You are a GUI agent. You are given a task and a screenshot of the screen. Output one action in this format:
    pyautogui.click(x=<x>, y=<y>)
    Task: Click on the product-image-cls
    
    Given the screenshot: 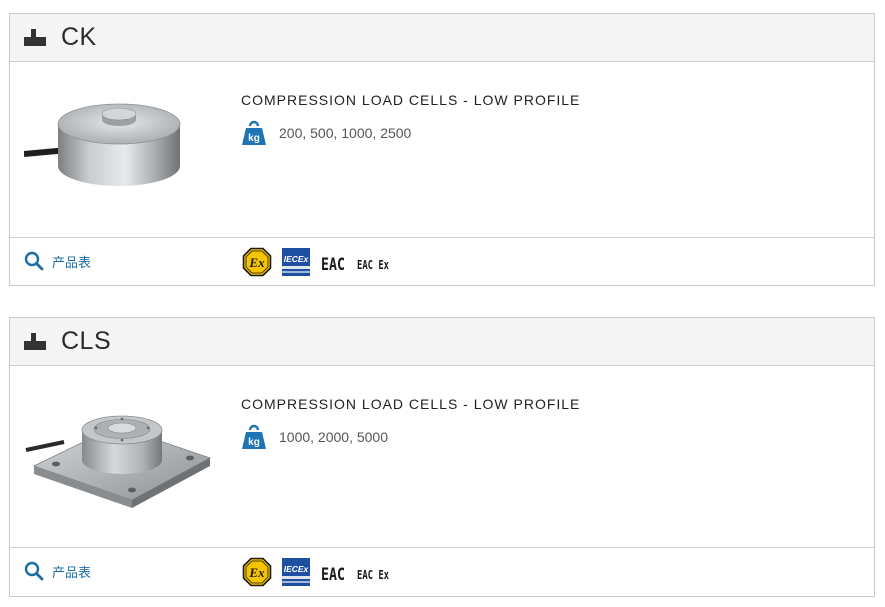 What is the action you would take?
    pyautogui.click(x=118, y=452)
    